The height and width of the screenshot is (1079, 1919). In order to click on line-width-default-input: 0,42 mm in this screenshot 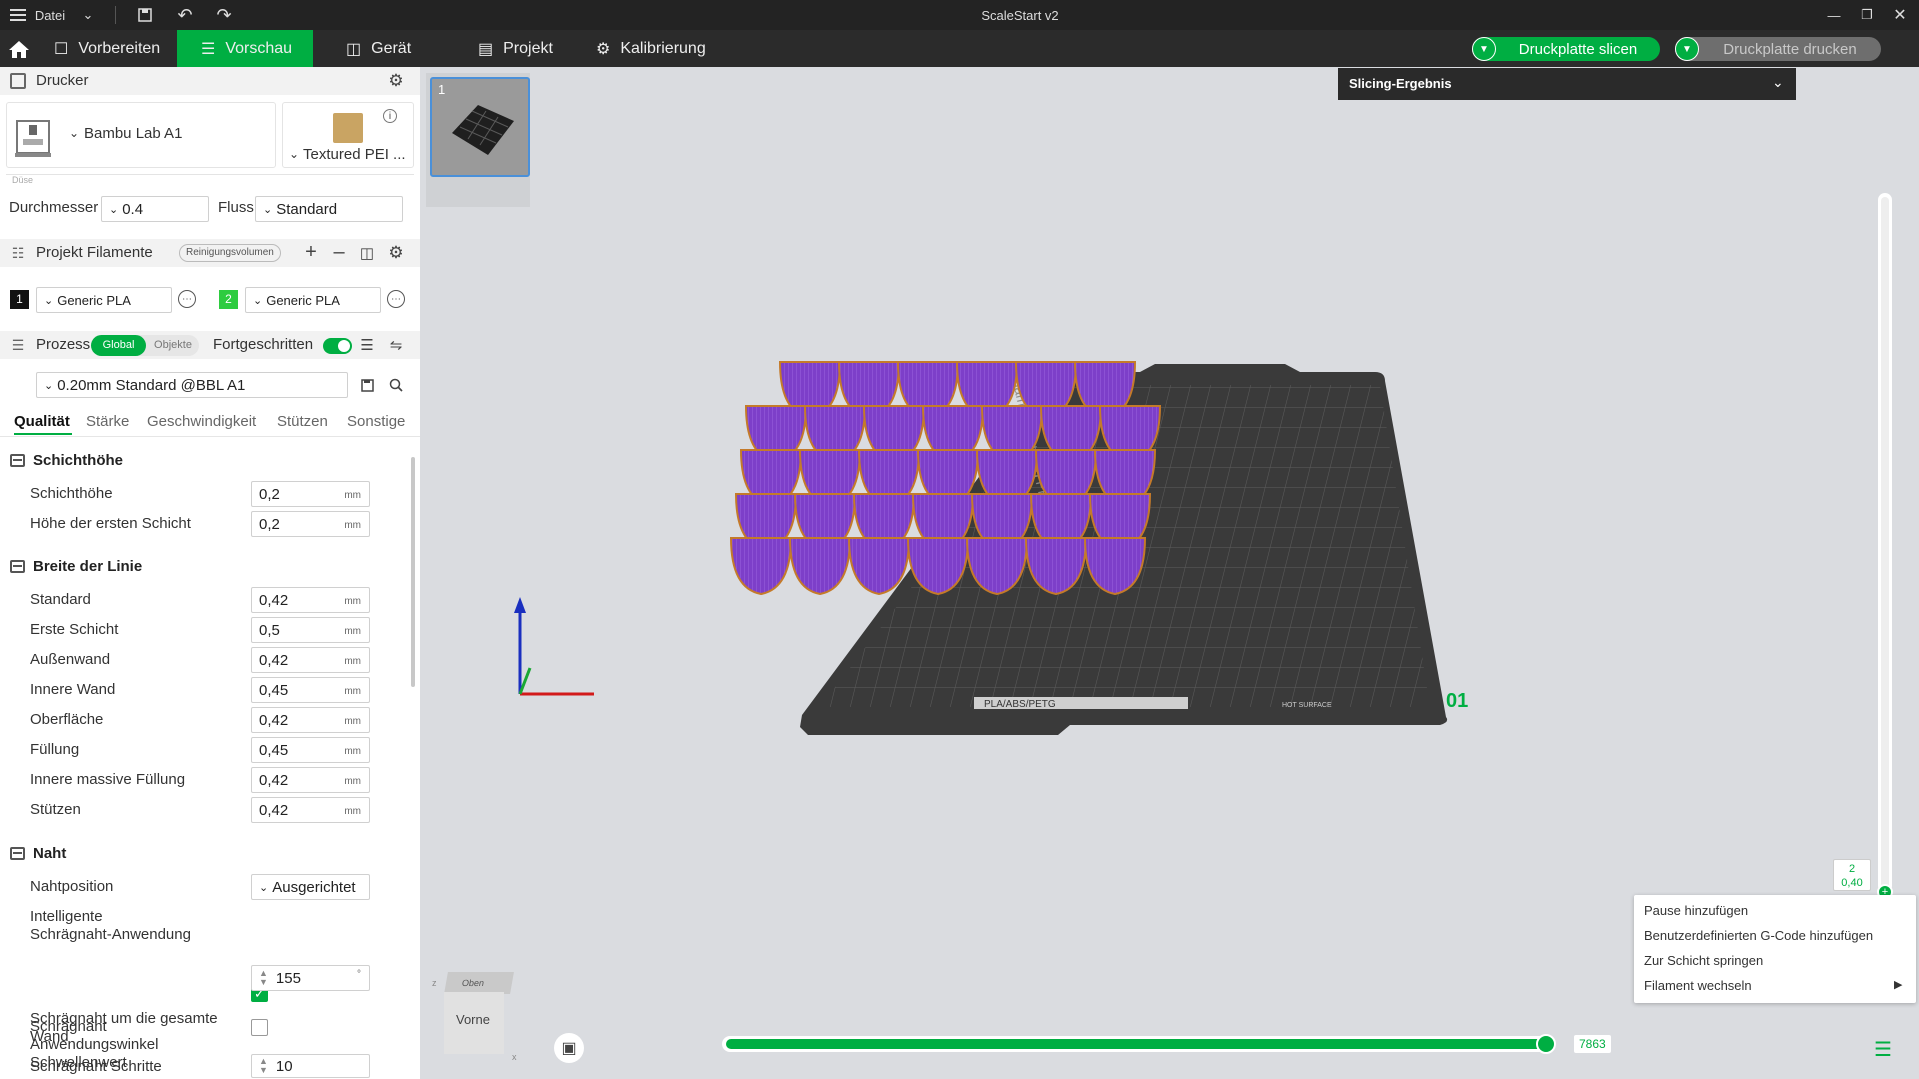, I will do `click(310, 600)`.